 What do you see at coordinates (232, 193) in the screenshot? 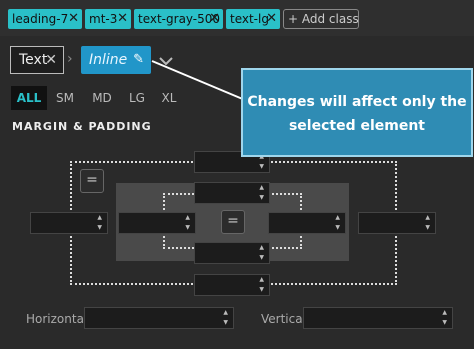
I see `padding-top-stepper: ▲ ▼` at bounding box center [232, 193].